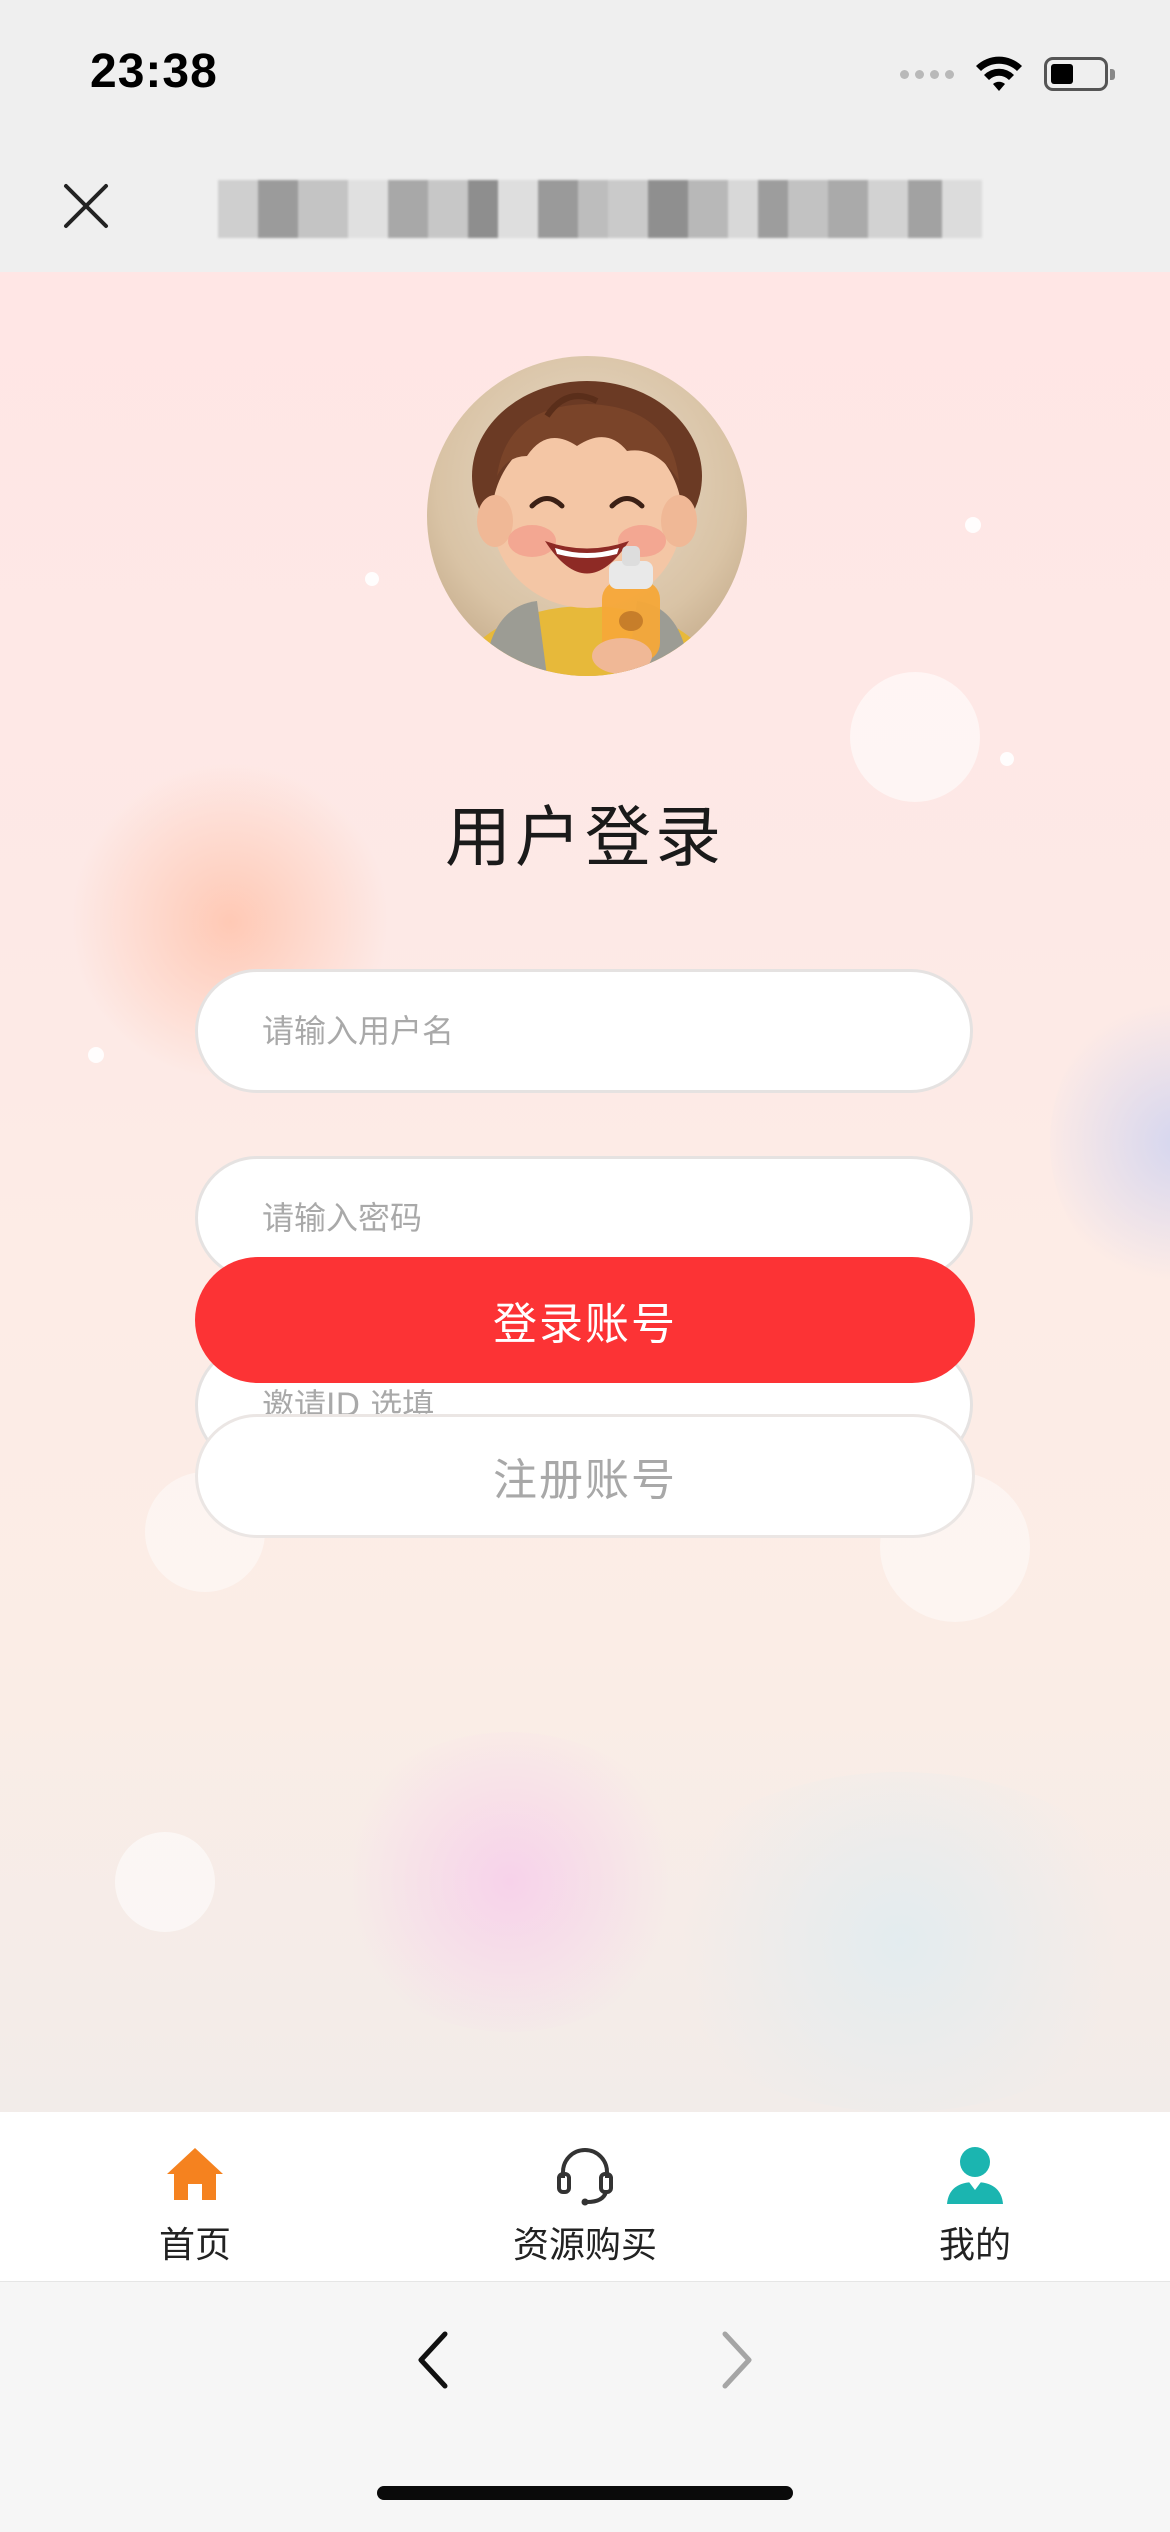  Describe the element at coordinates (585, 837) in the screenshot. I see `page-title: 用户登录` at that location.